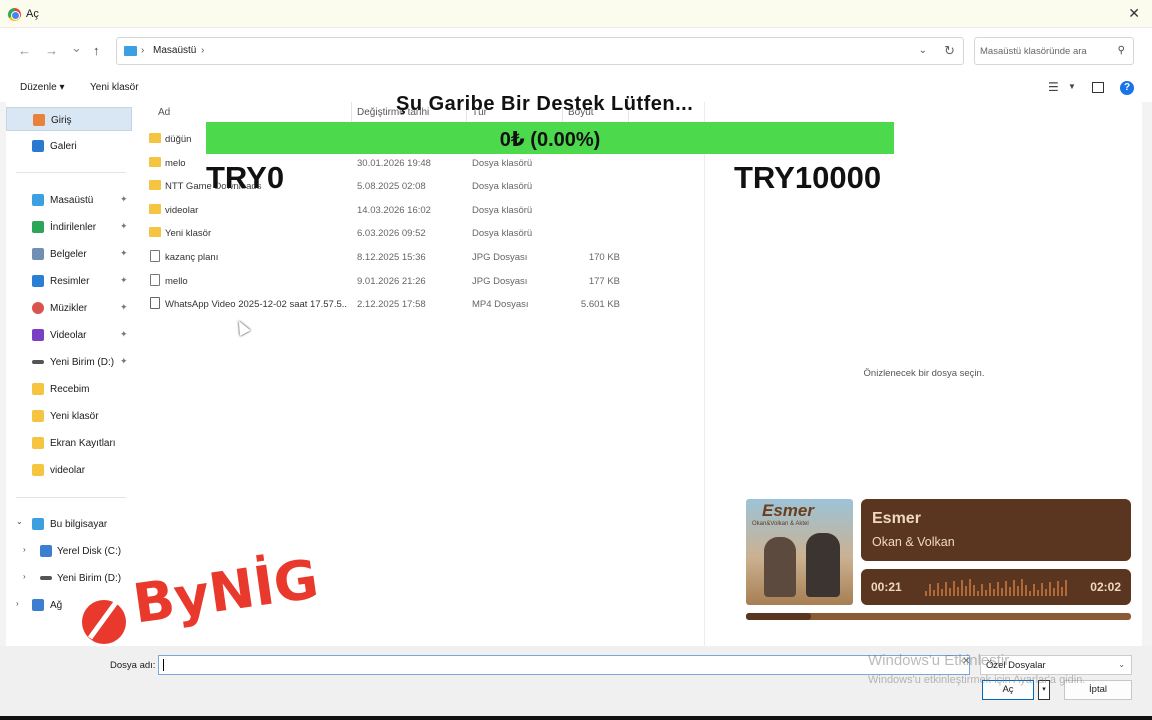 The height and width of the screenshot is (720, 1152). What do you see at coordinates (540, 51) in the screenshot?
I see `address-bar: › Masaüstü › ⌄ ↻` at bounding box center [540, 51].